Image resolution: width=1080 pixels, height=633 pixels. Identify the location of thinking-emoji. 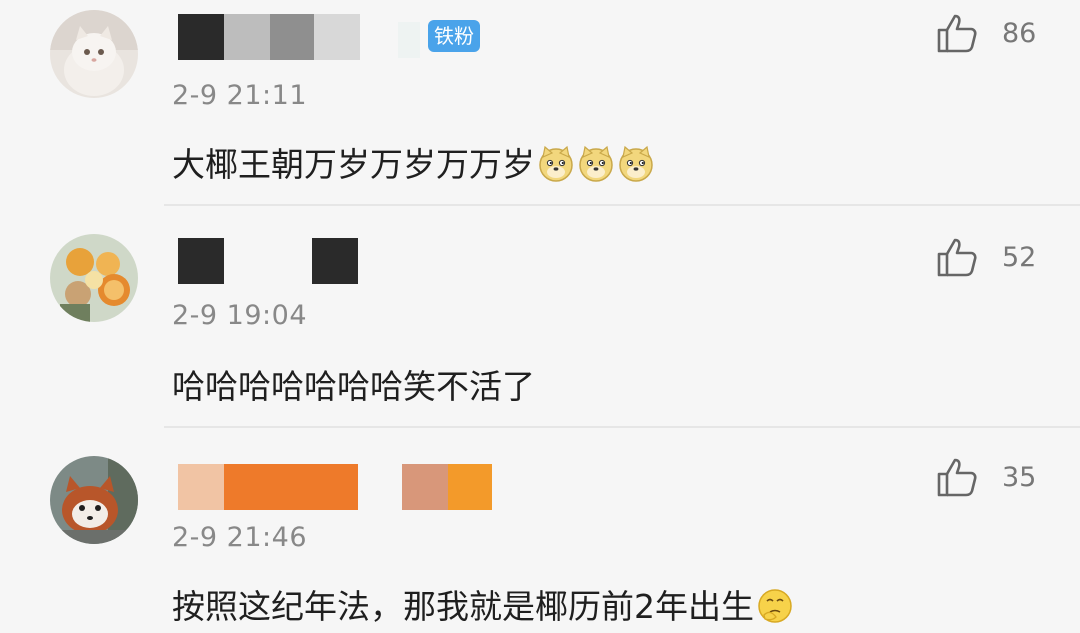
(775, 610).